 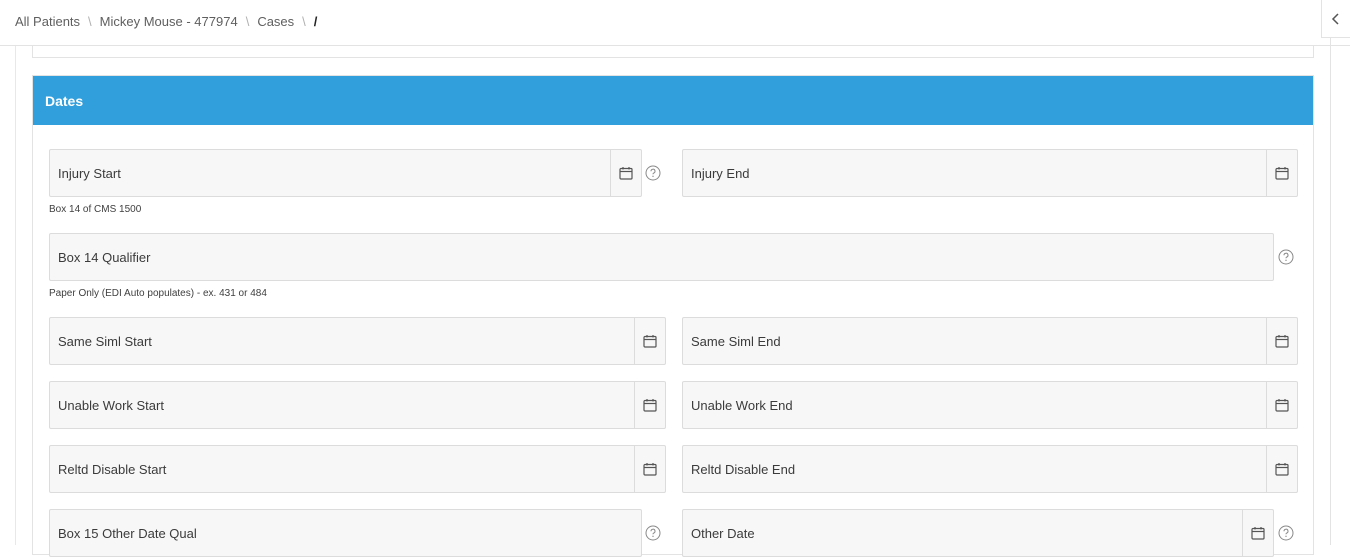 What do you see at coordinates (990, 405) in the screenshot?
I see `unable-work-end-field: Unable Work End` at bounding box center [990, 405].